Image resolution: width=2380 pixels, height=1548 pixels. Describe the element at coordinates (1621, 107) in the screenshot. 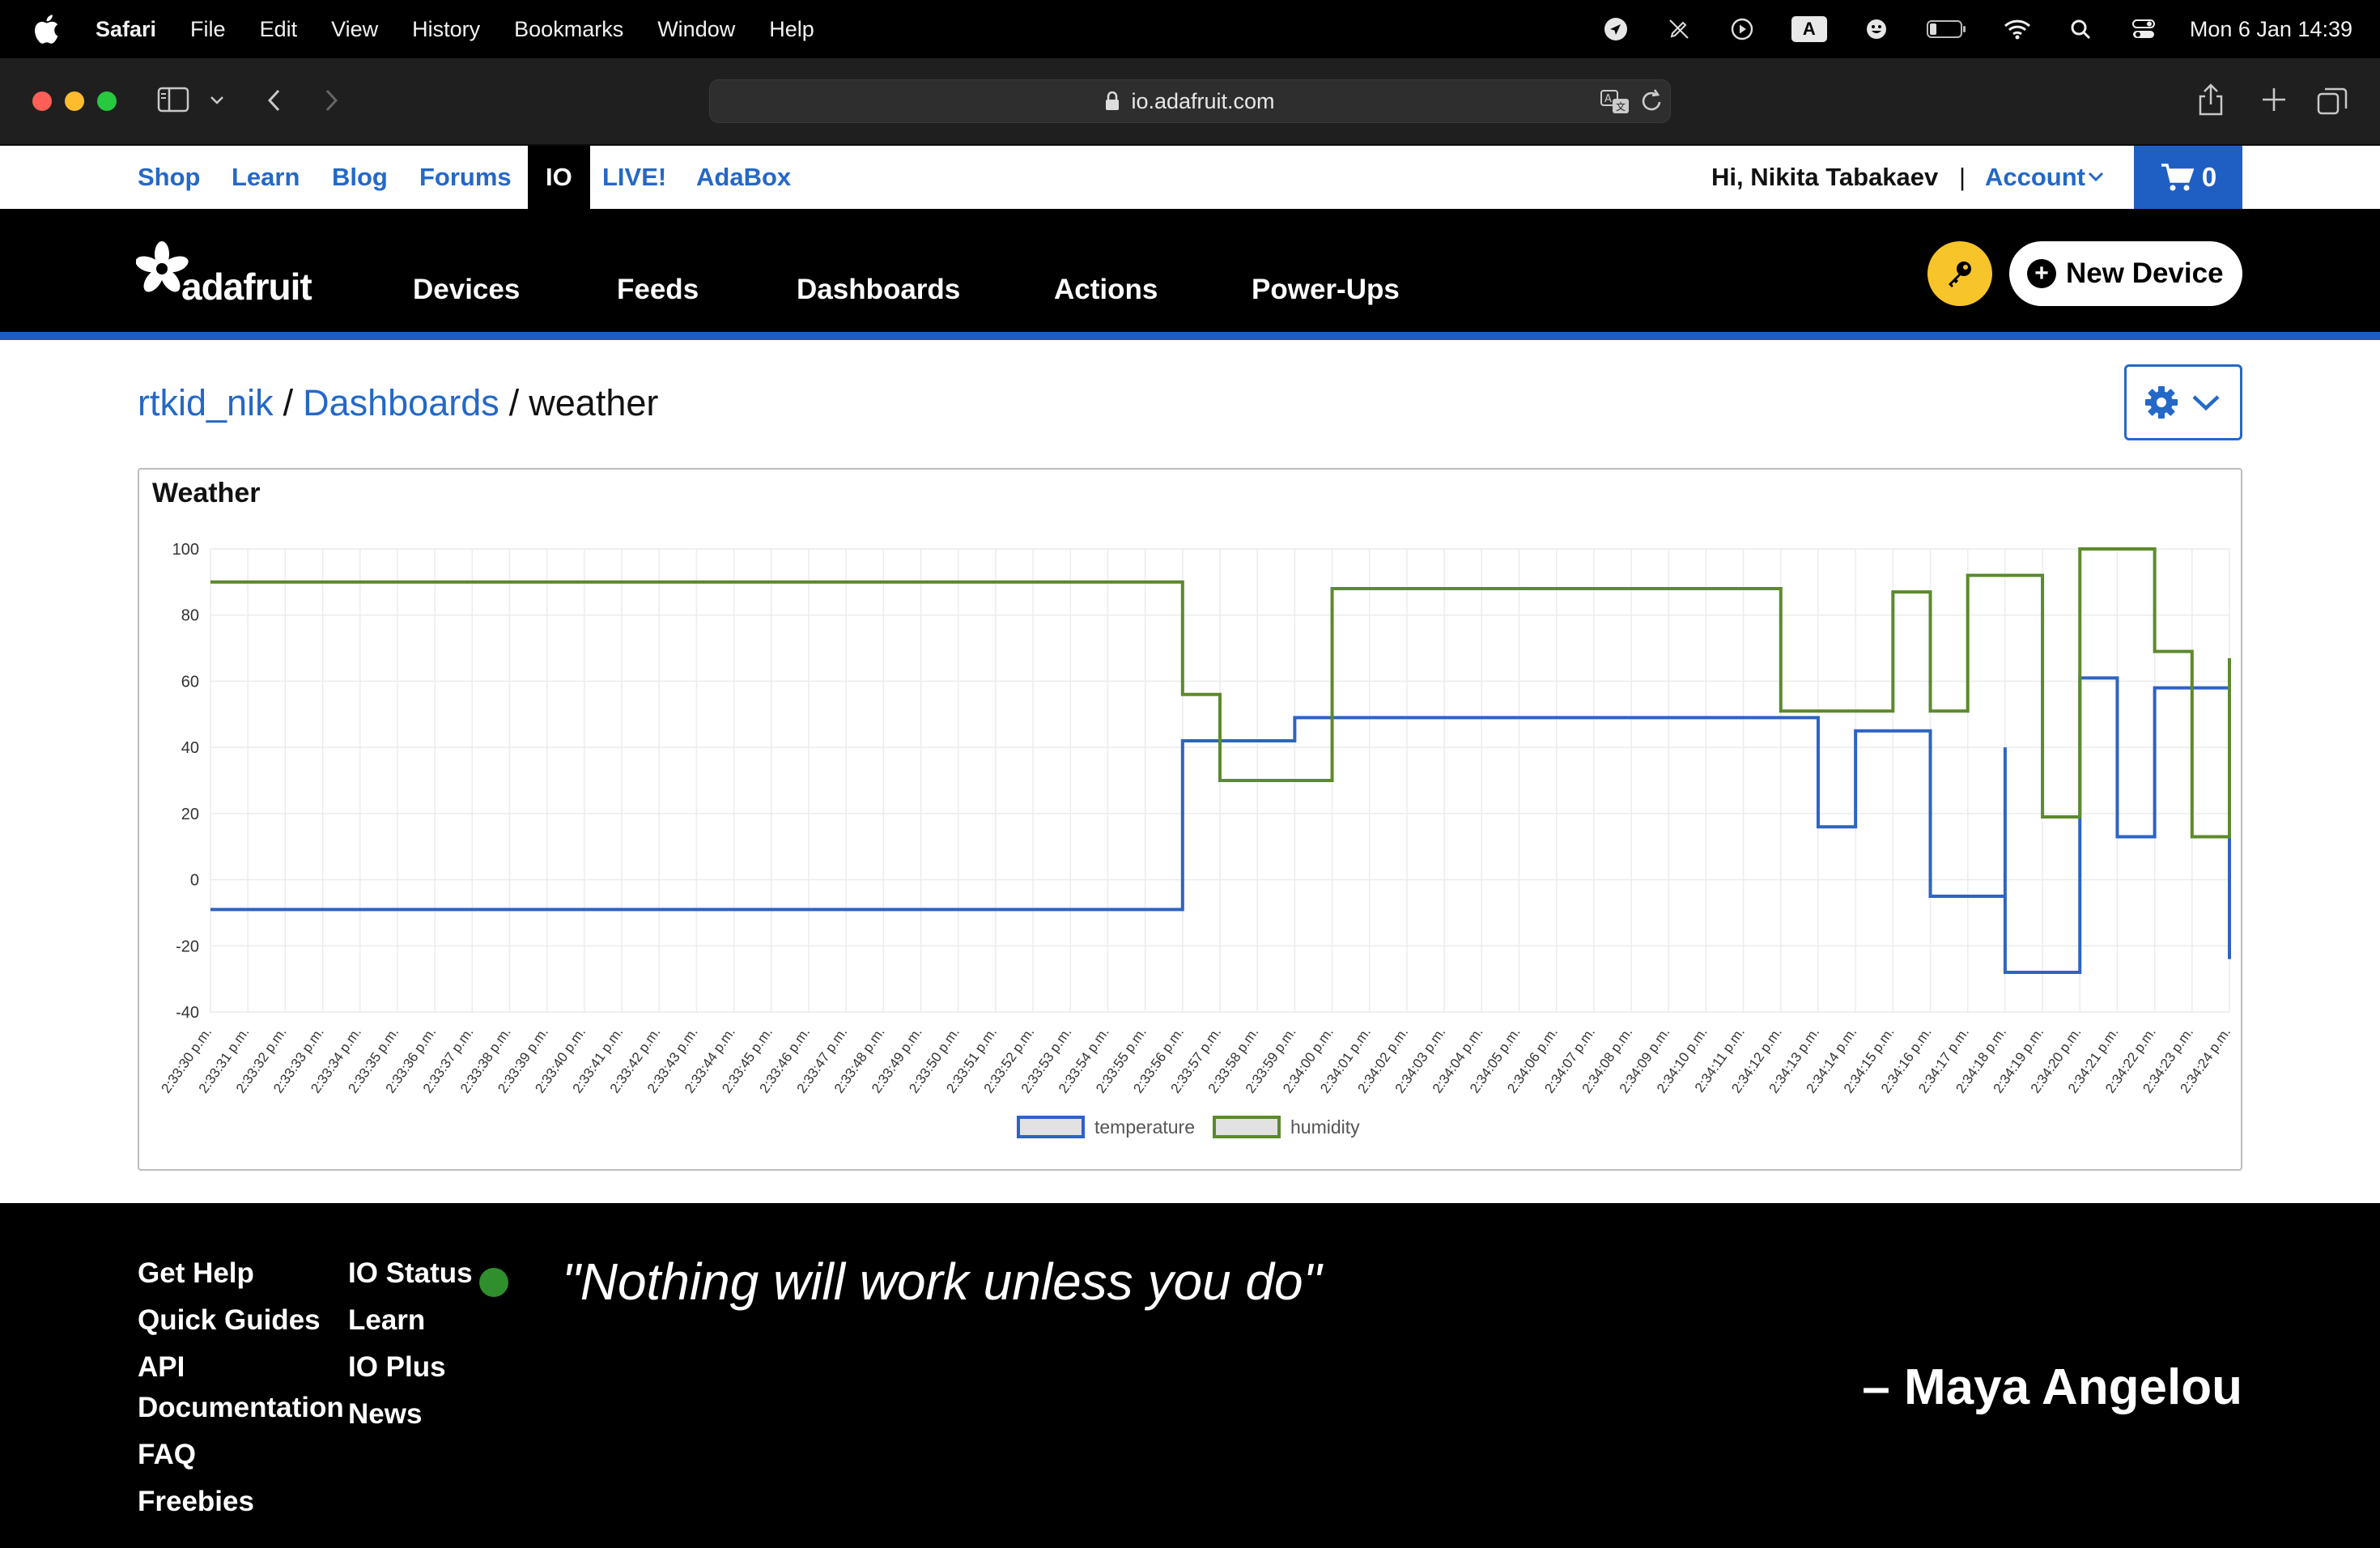

I see `svg-text: 文` at that location.